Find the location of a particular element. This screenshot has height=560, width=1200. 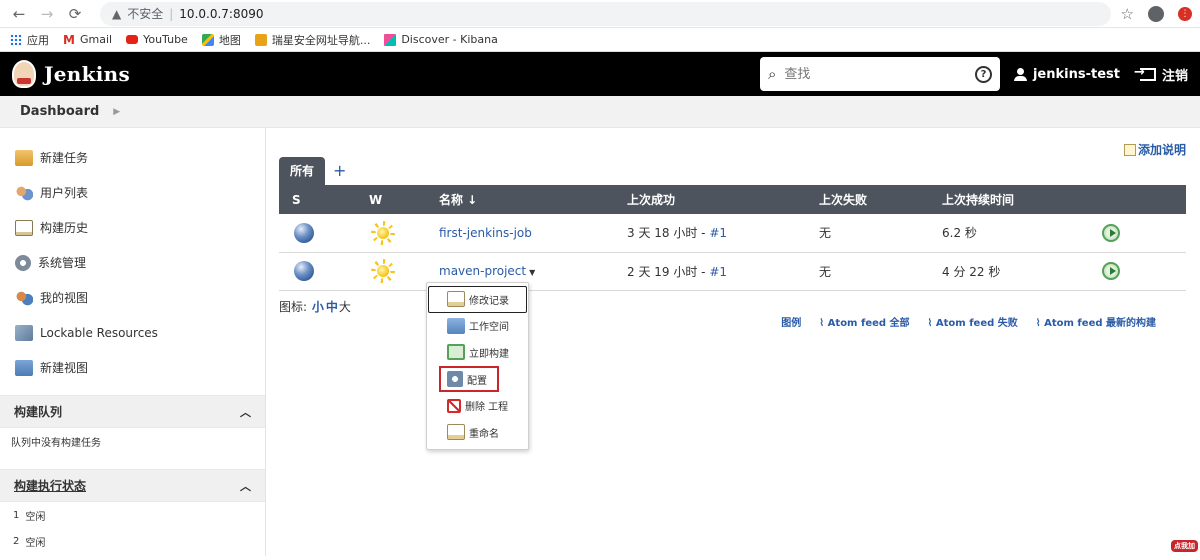

bookmark-kibana: Discover - Kibana is located at coordinates (441, 39).